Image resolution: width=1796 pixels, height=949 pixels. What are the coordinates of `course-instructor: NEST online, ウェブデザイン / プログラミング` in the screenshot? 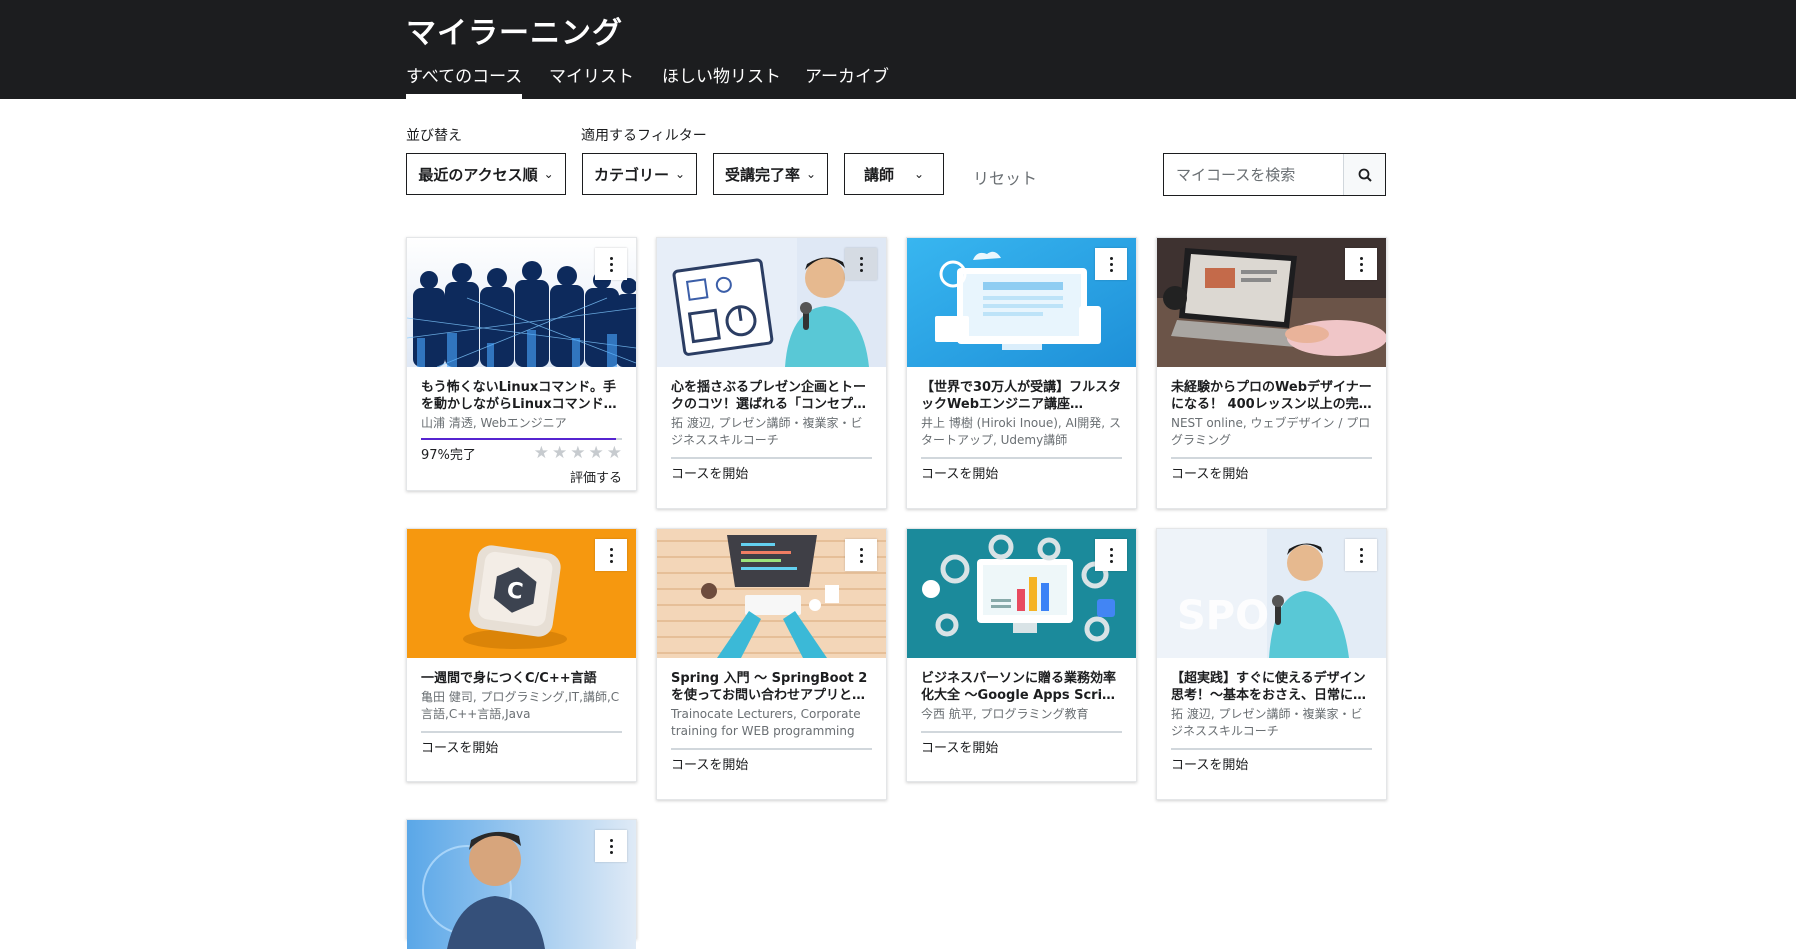 It's located at (1271, 431).